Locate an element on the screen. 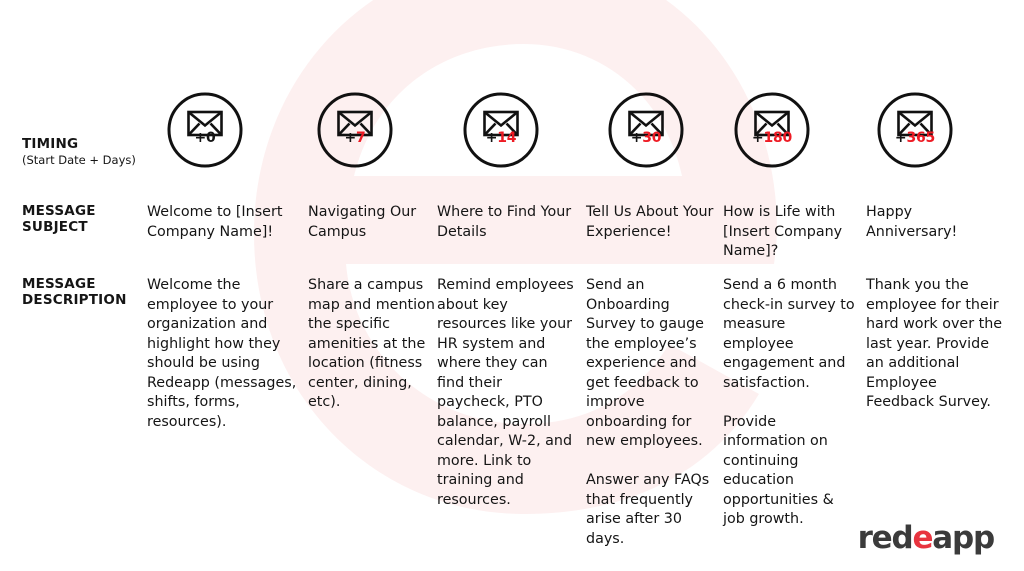 The height and width of the screenshot is (571, 1024). timing-node-plus365: +365 is located at coordinates (915, 130).